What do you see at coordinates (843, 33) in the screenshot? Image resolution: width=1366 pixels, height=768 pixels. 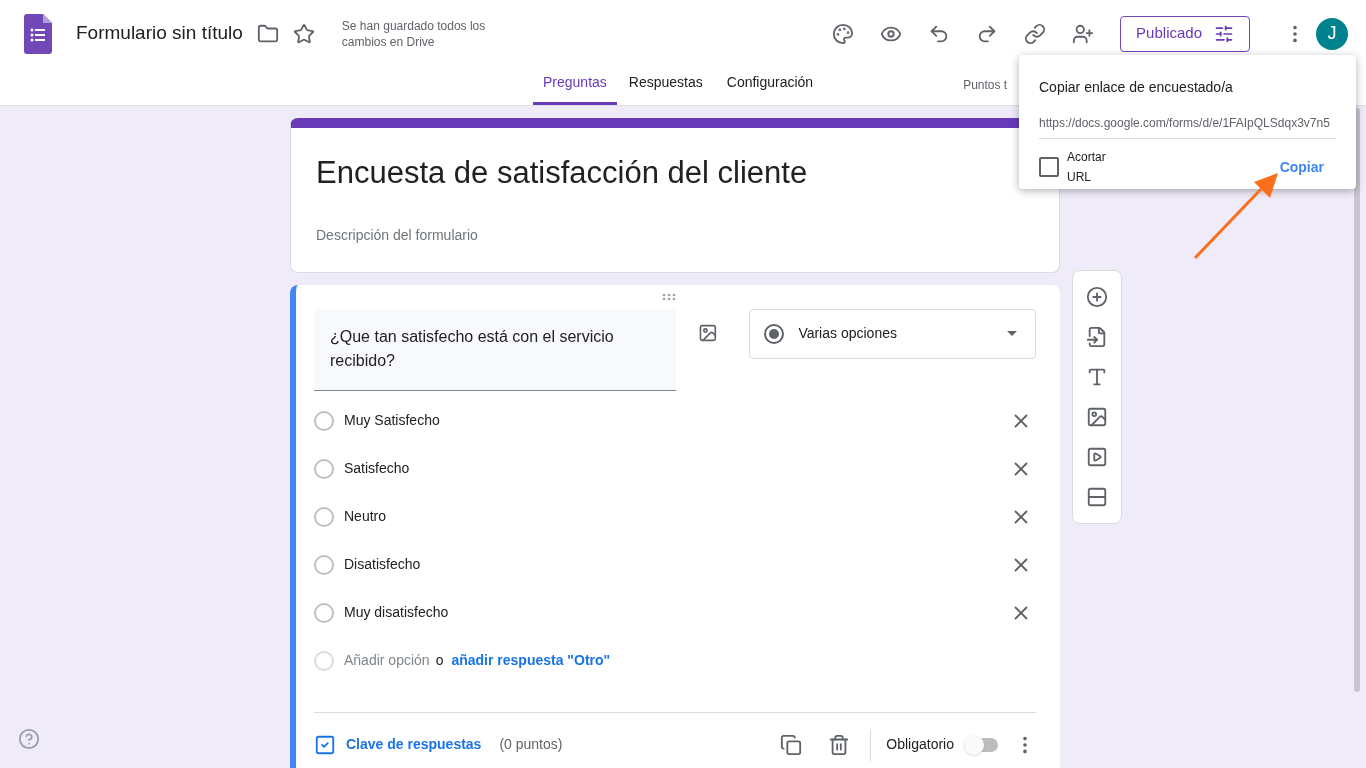 I see `palette-icon` at bounding box center [843, 33].